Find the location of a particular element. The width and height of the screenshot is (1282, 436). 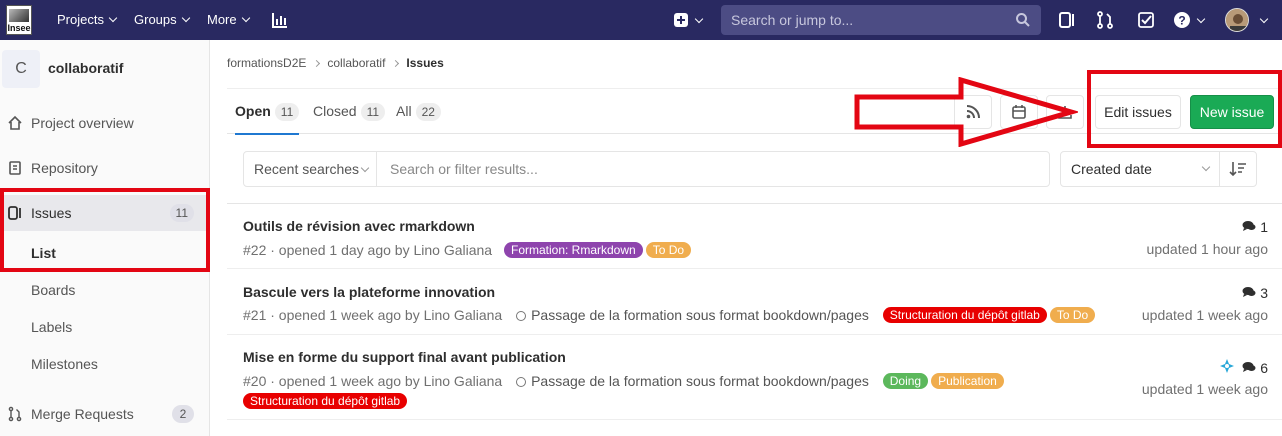

comments-count: 6 is located at coordinates (1244, 367).